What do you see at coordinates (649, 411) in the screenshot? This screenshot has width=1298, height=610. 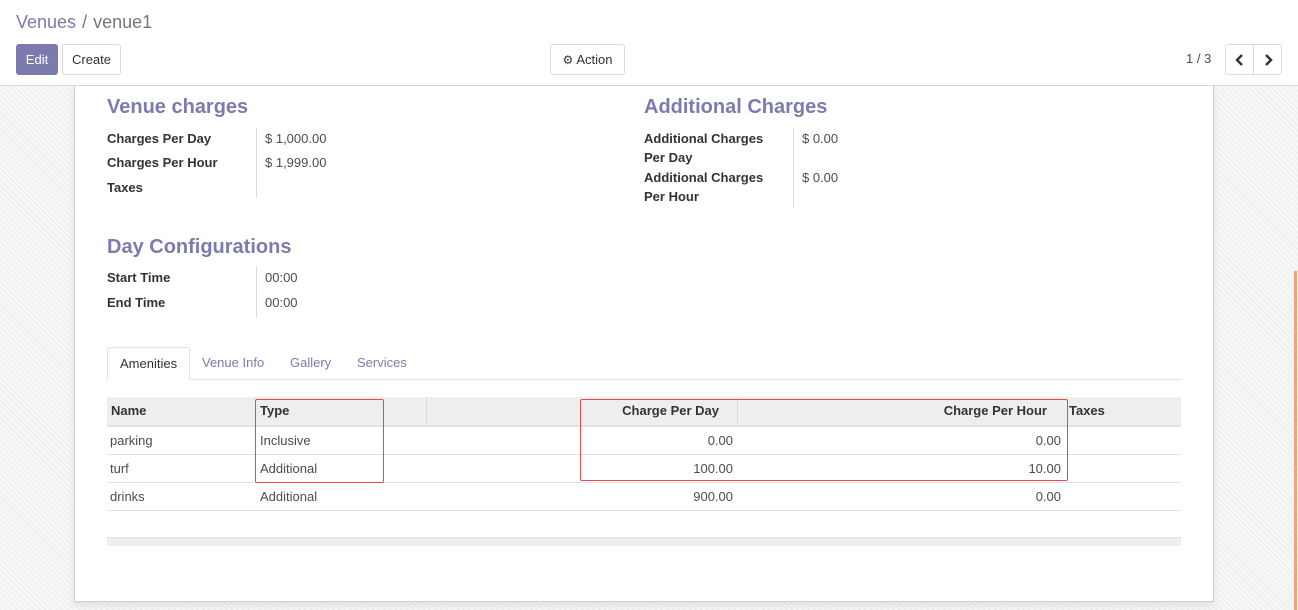 I see `column-header-charge-per-day: Charge Per Day` at bounding box center [649, 411].